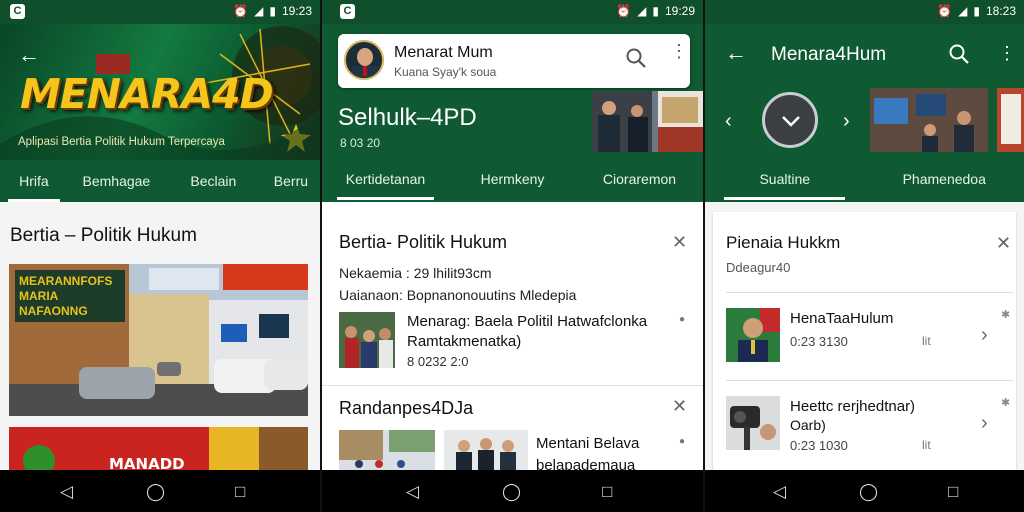  I want to click on item-time: 0:23 1030, so click(819, 445).